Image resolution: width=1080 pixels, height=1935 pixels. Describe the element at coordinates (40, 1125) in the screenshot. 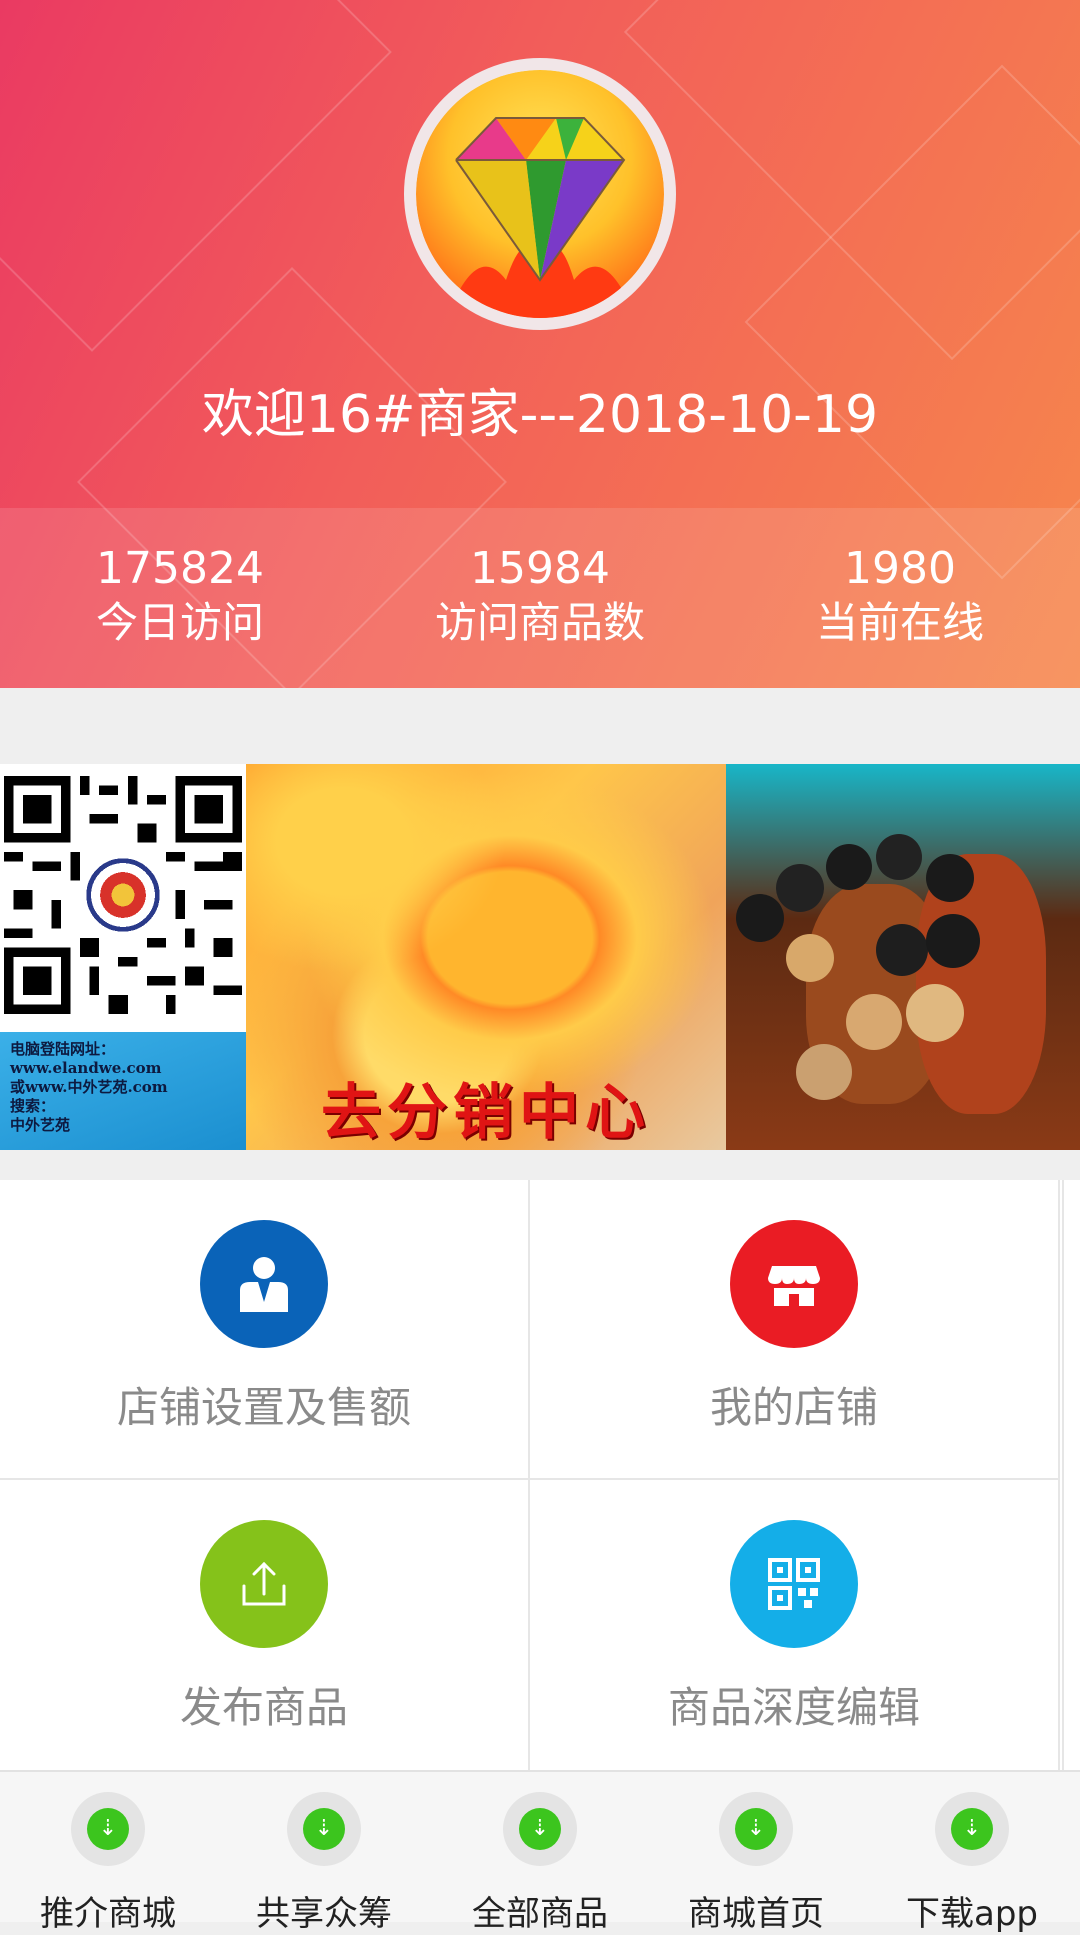

I see `qr-caption-line: 中外艺苑` at that location.